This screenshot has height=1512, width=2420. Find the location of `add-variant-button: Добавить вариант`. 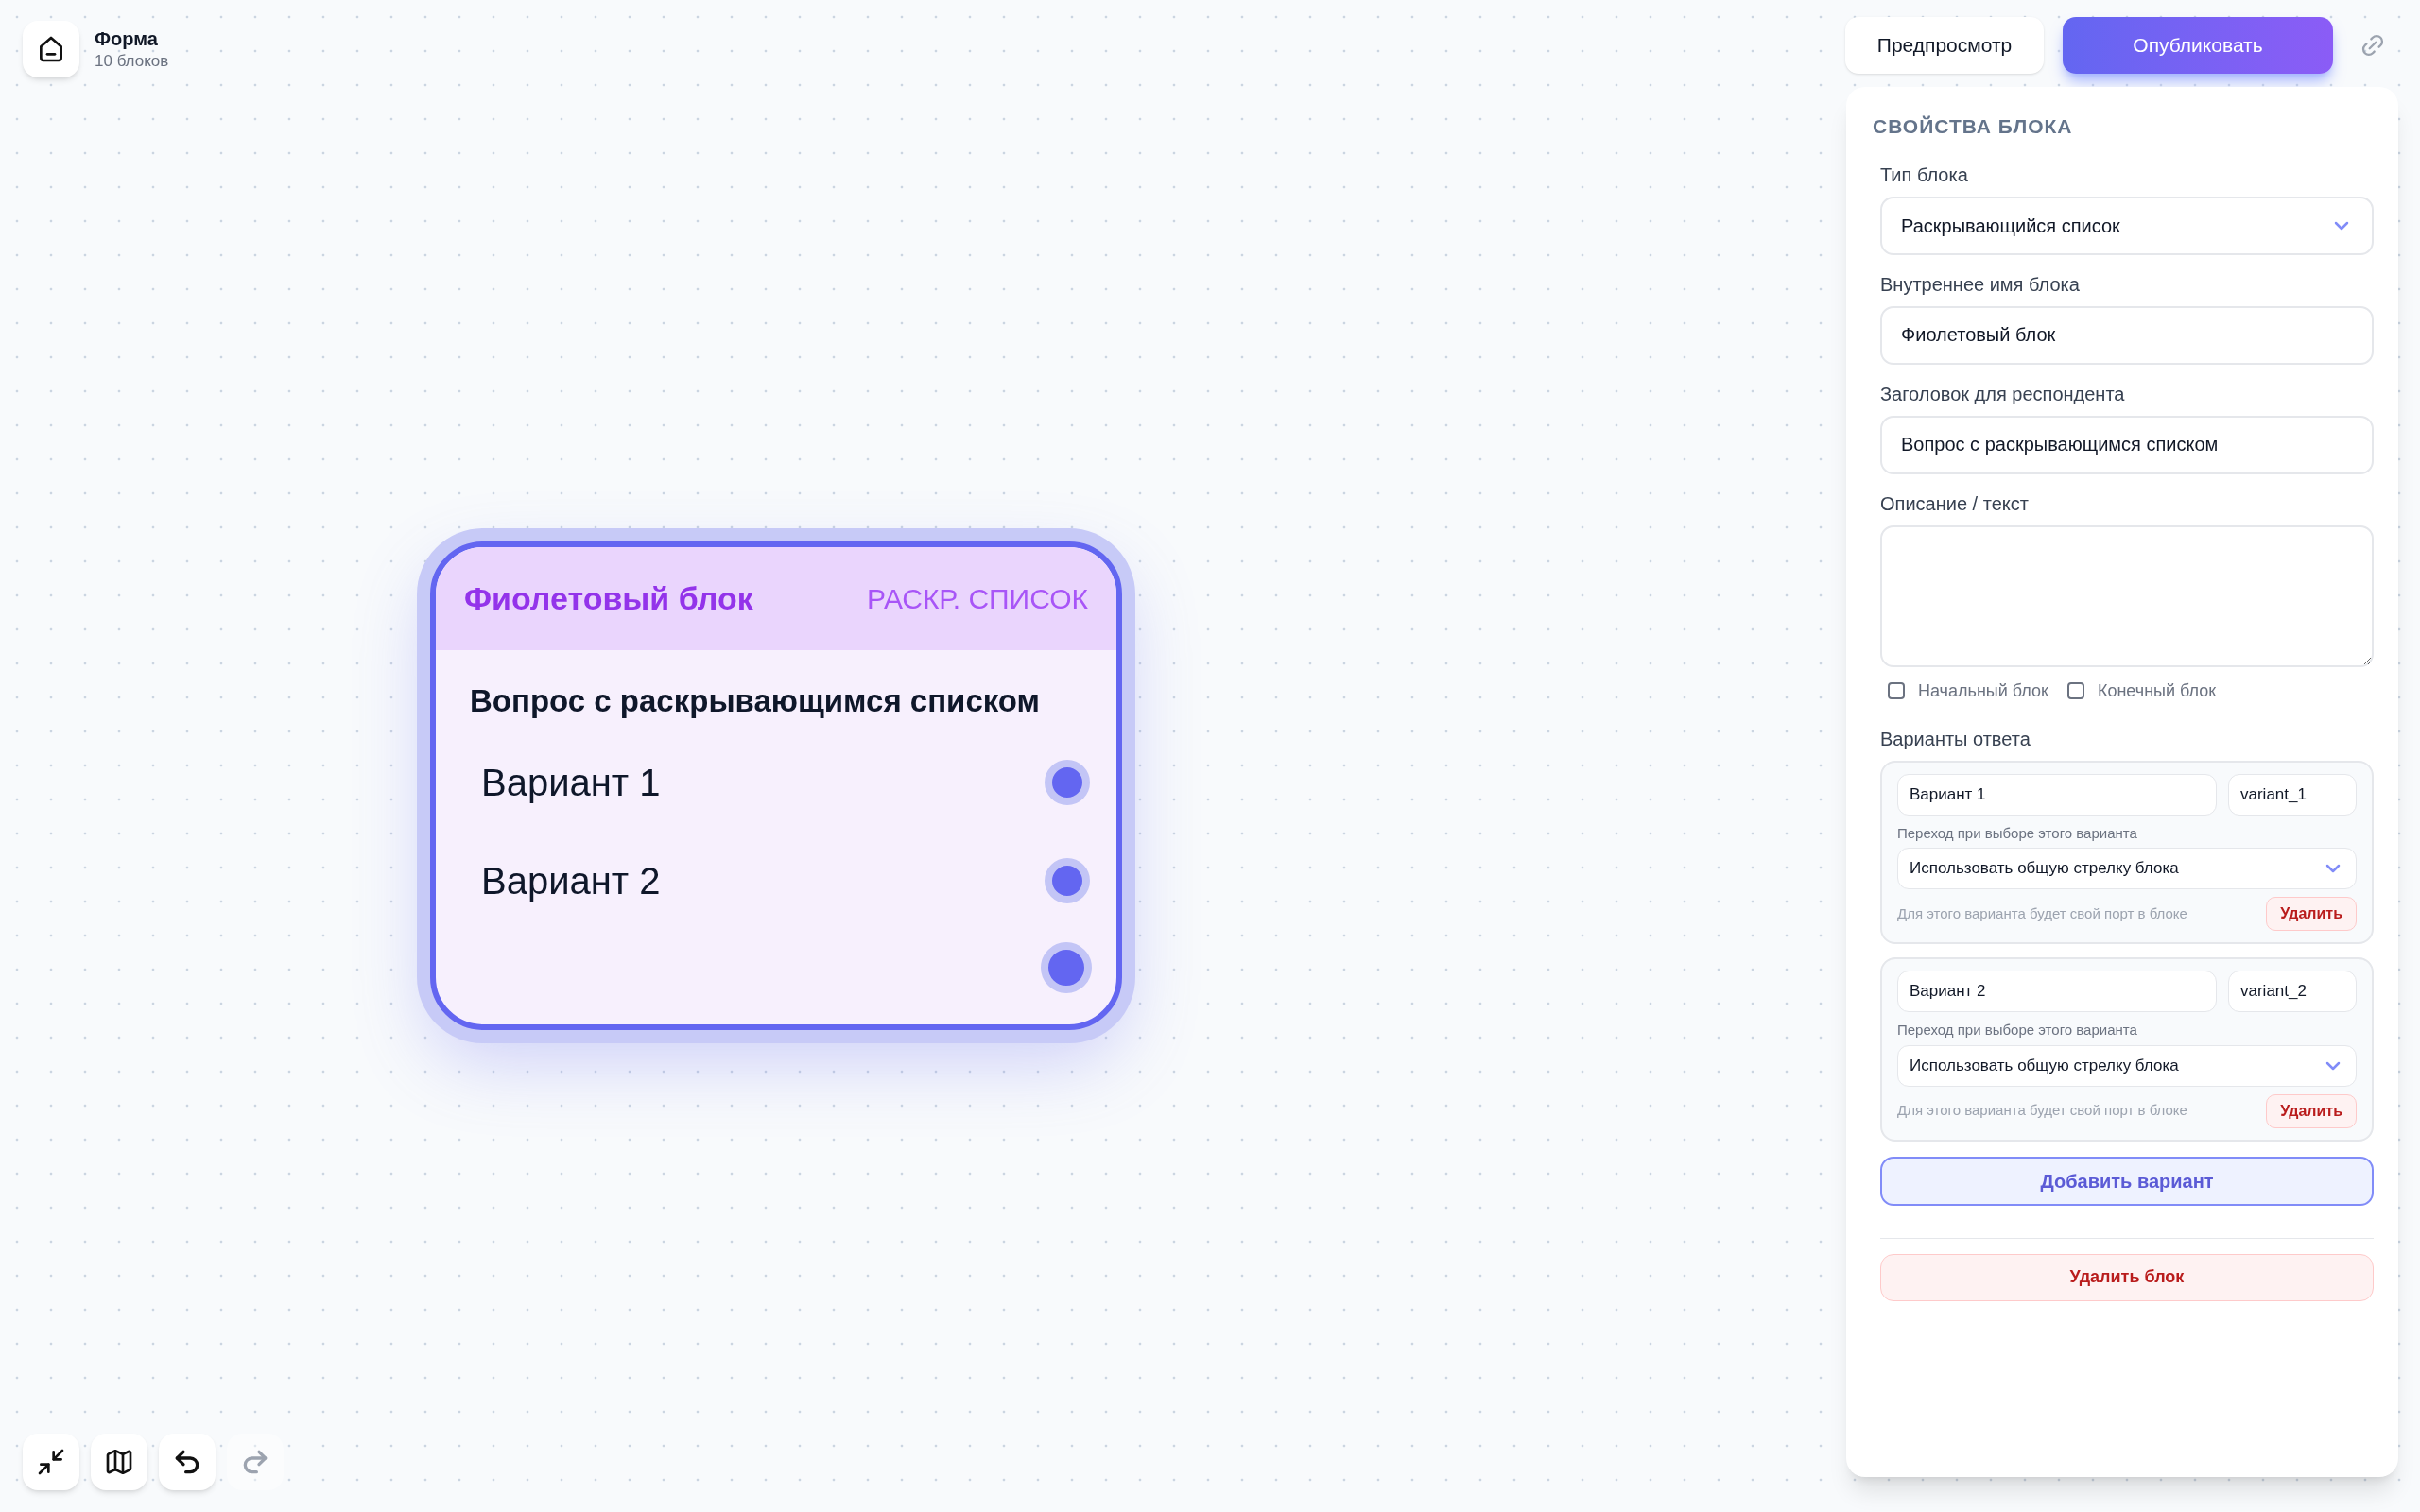

add-variant-button: Добавить вариант is located at coordinates (2127, 1181).